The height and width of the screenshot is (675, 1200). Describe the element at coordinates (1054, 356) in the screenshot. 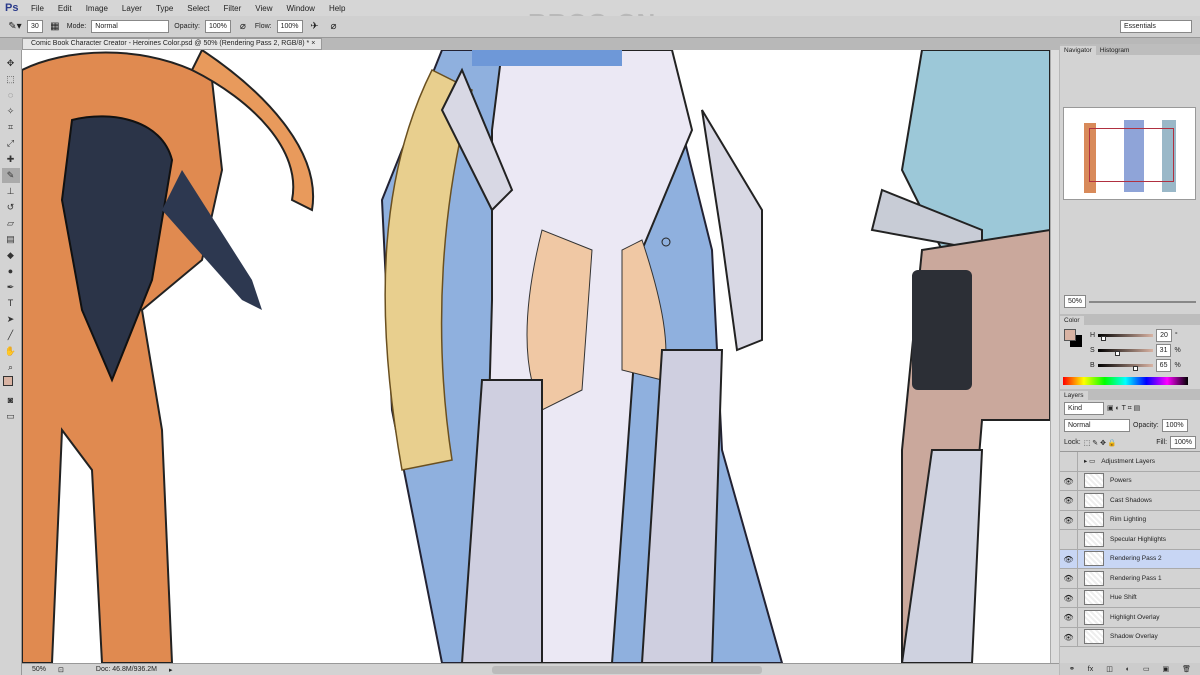

I see `vertical-scrollbar` at that location.